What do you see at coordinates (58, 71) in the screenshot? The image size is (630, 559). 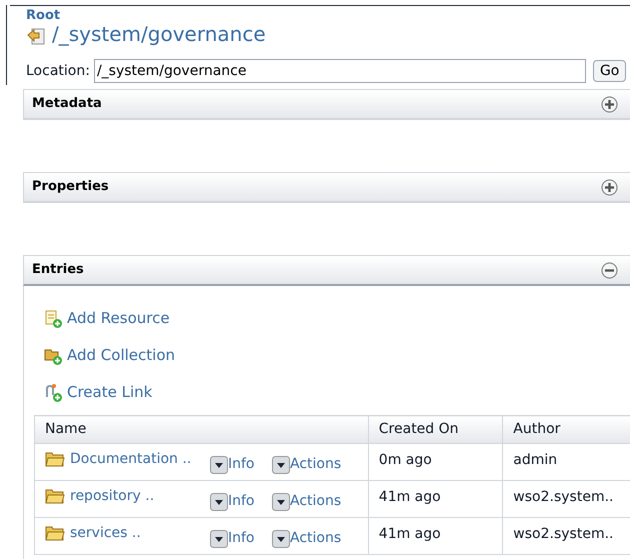 I see `location-label: Location:` at bounding box center [58, 71].